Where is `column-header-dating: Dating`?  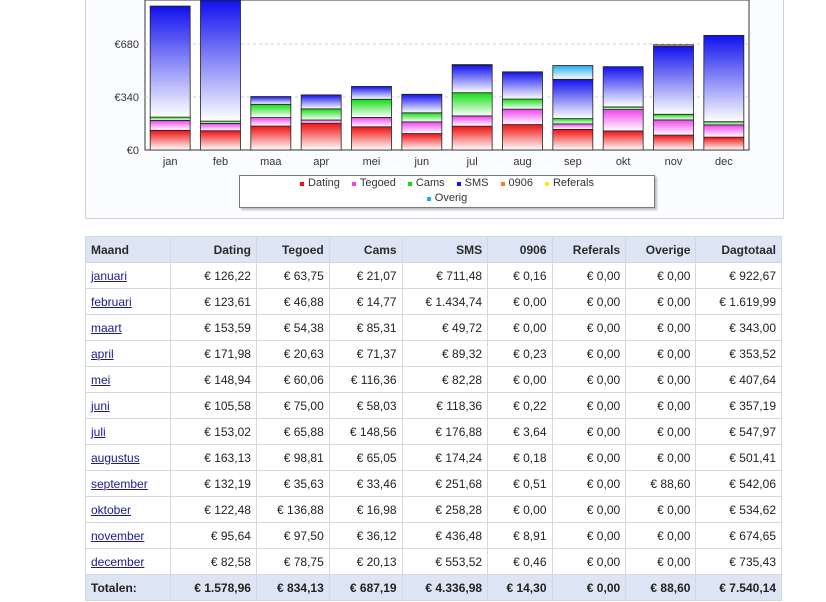
column-header-dating: Dating is located at coordinates (213, 249).